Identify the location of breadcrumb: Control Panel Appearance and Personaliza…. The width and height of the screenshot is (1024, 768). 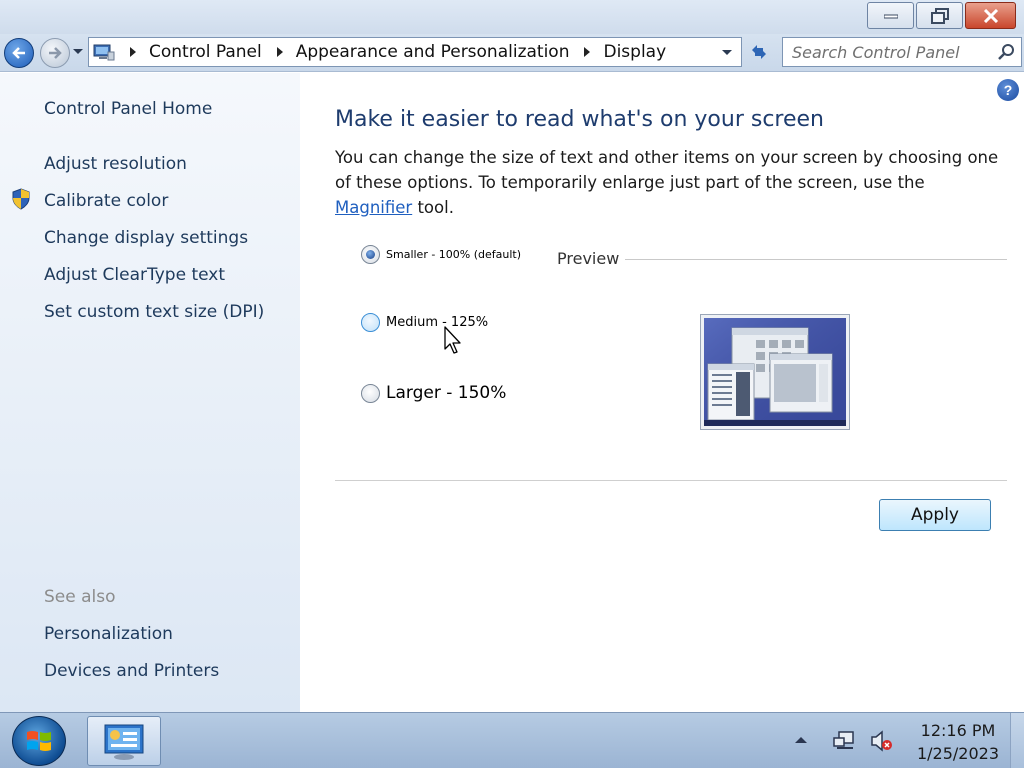
(390, 52).